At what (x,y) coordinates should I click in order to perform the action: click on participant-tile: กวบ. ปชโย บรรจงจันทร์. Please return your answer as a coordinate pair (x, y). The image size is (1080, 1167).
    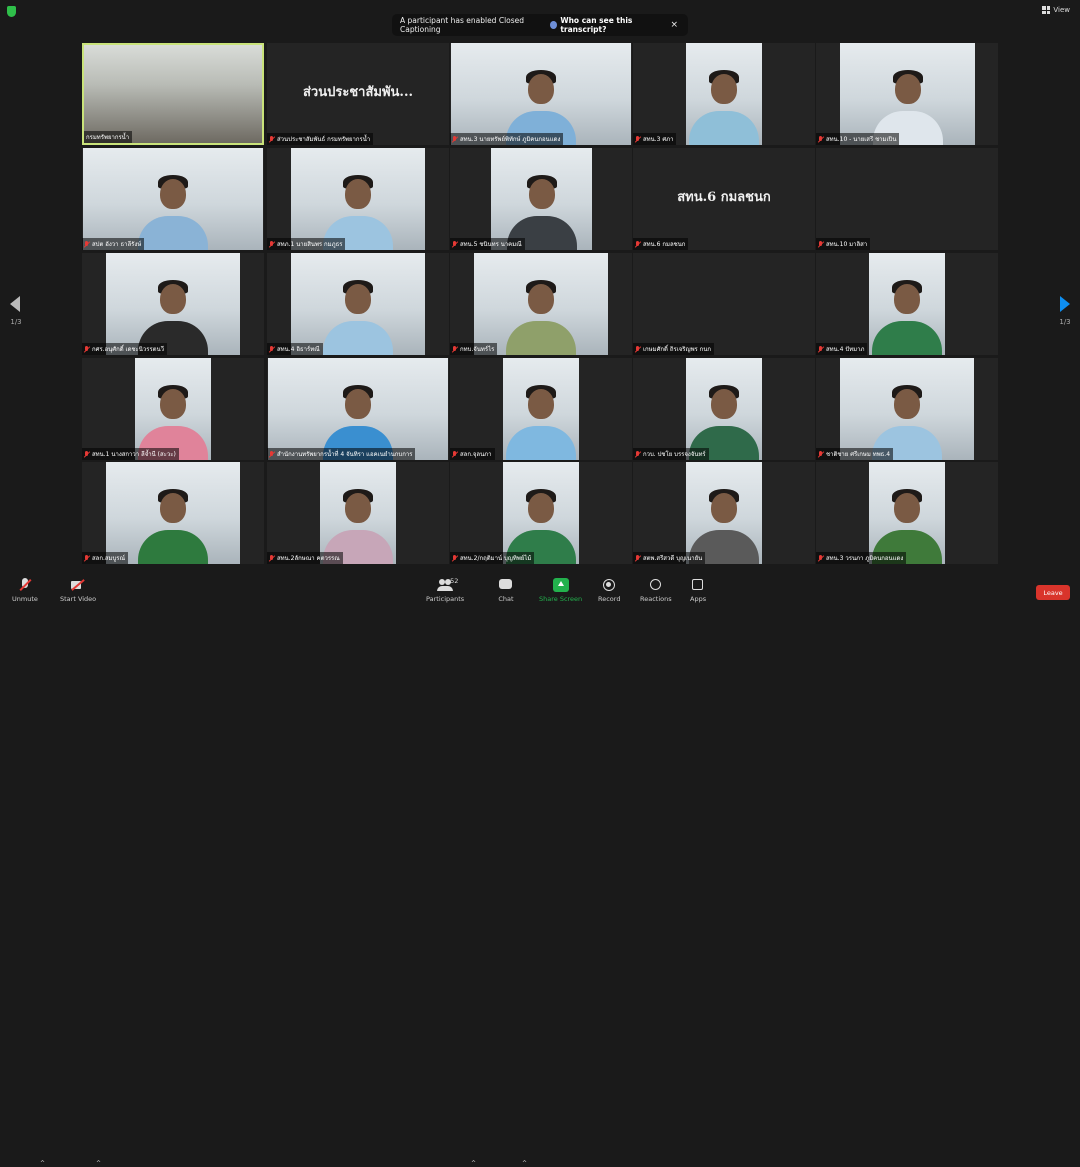
    Looking at the image, I should click on (724, 409).